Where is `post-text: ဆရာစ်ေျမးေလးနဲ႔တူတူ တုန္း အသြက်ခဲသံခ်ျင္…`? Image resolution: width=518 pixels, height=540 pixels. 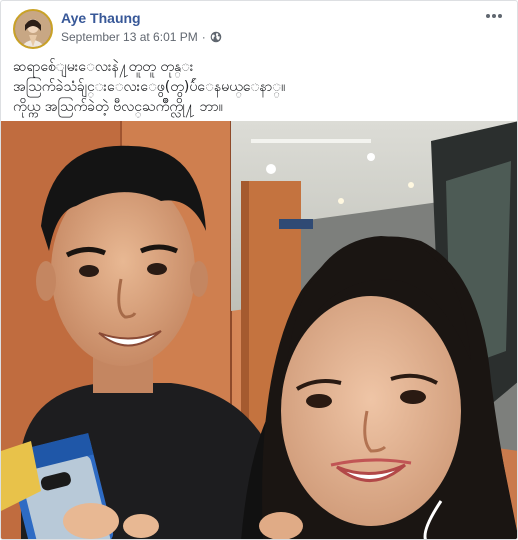
post-text: ဆရာစ်ေျမးေလးနဲ႔တူတူ တုန္း အသြက်ခဲသံခ်ျင္… is located at coordinates (258, 87).